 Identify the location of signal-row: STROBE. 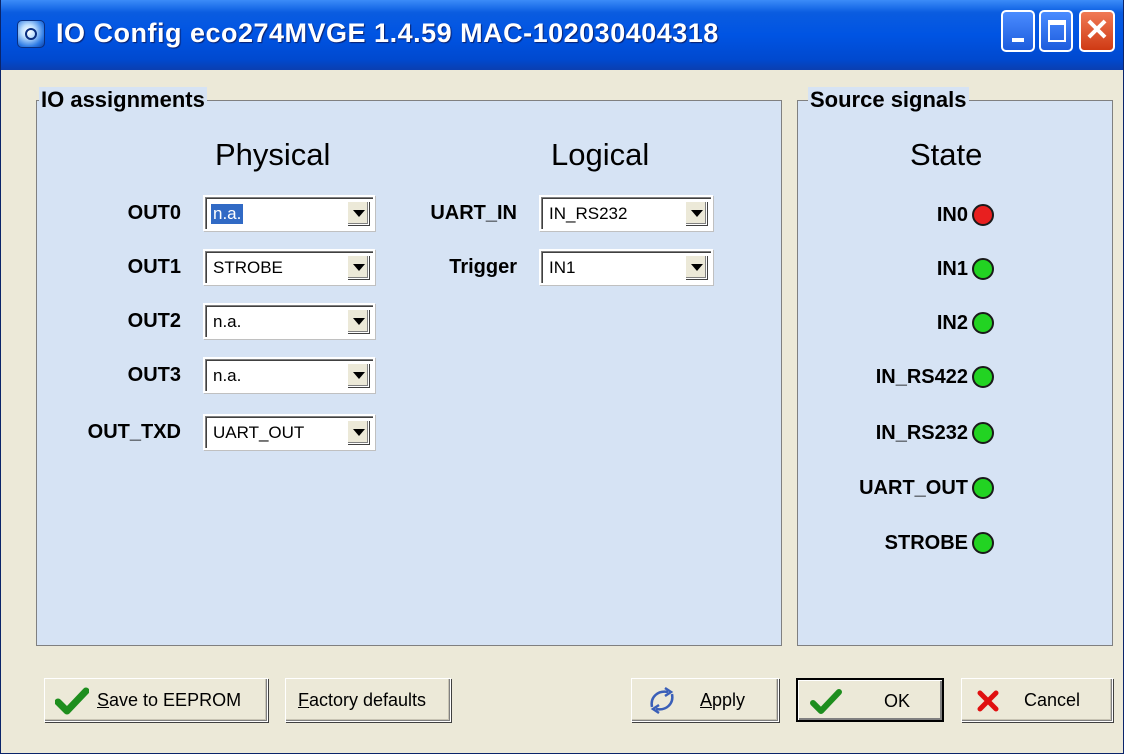
(948, 544).